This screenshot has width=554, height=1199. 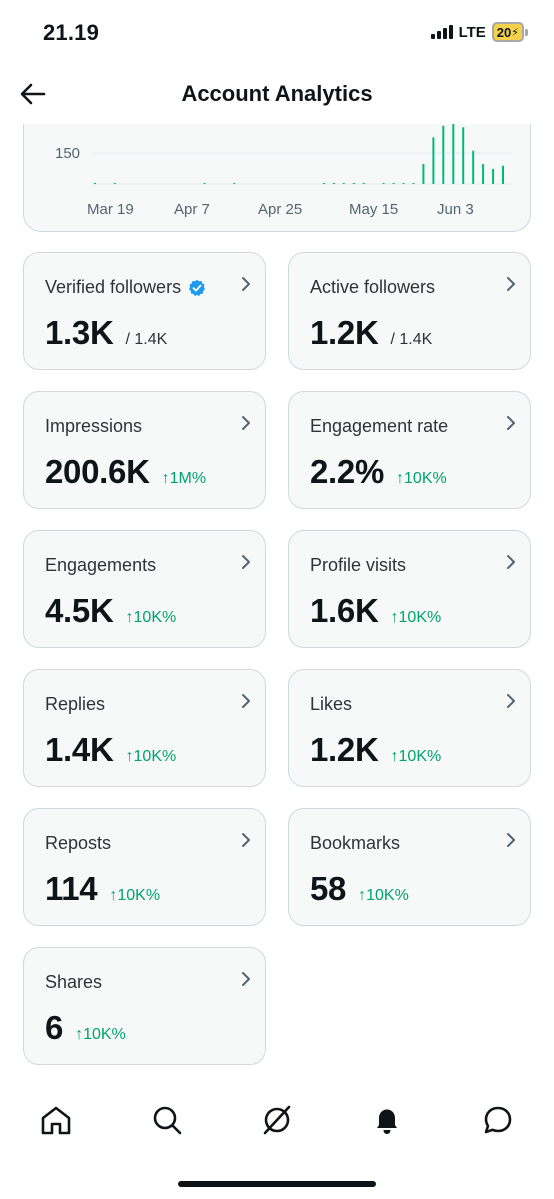 I want to click on metric-value: 114, so click(x=71, y=888).